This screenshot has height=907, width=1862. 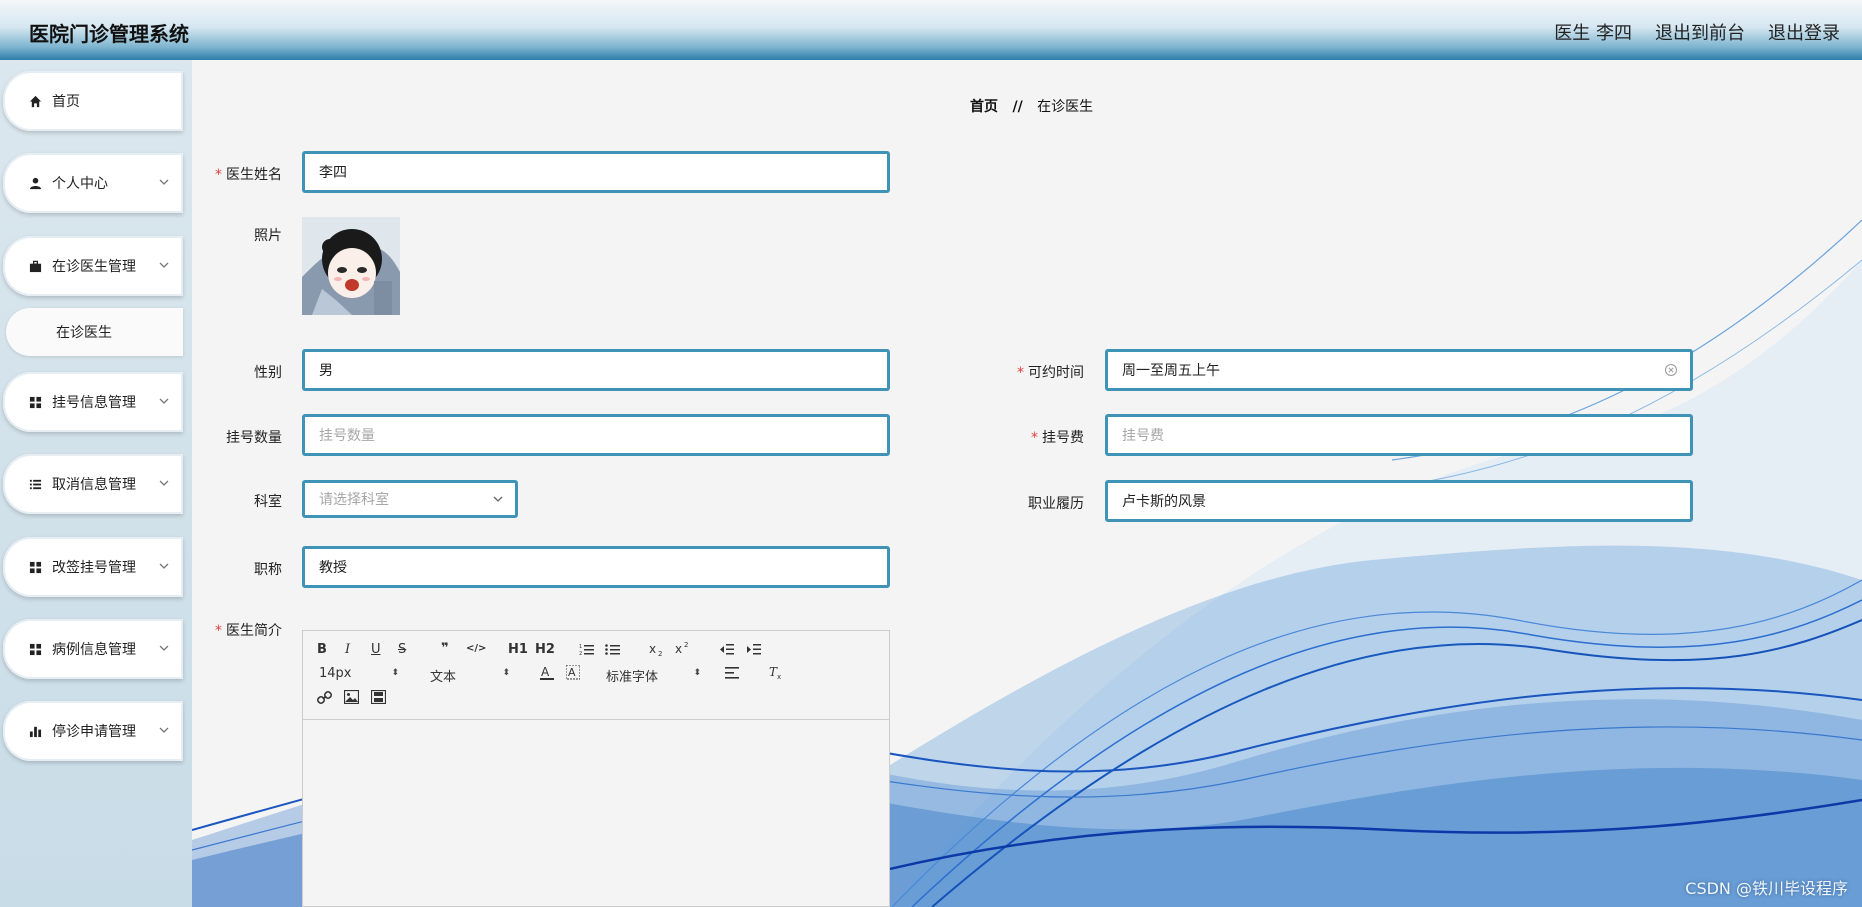 I want to click on reg-fee-input: 挂号费, so click(x=1399, y=435).